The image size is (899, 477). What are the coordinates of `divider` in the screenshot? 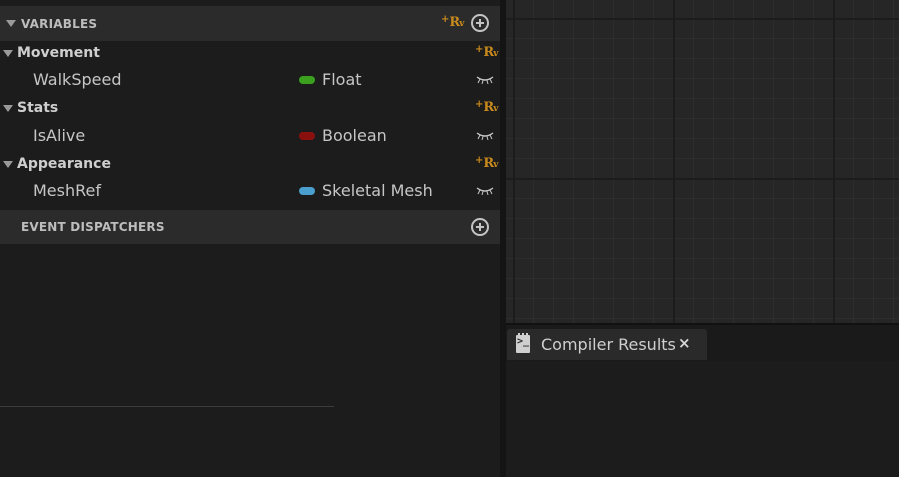 It's located at (167, 406).